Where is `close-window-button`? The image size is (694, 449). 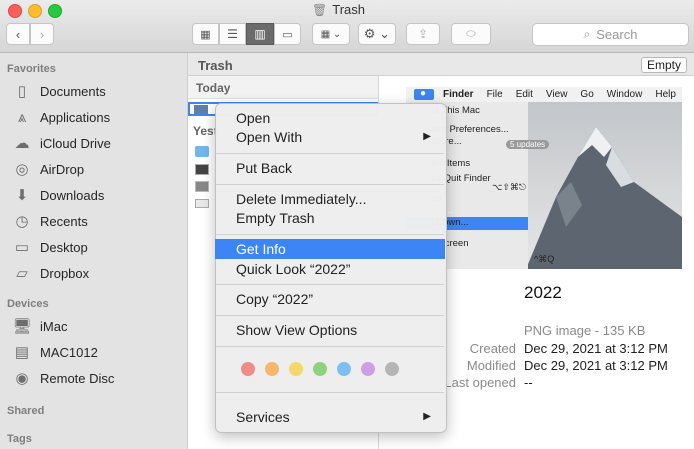 close-window-button is located at coordinates (15, 11).